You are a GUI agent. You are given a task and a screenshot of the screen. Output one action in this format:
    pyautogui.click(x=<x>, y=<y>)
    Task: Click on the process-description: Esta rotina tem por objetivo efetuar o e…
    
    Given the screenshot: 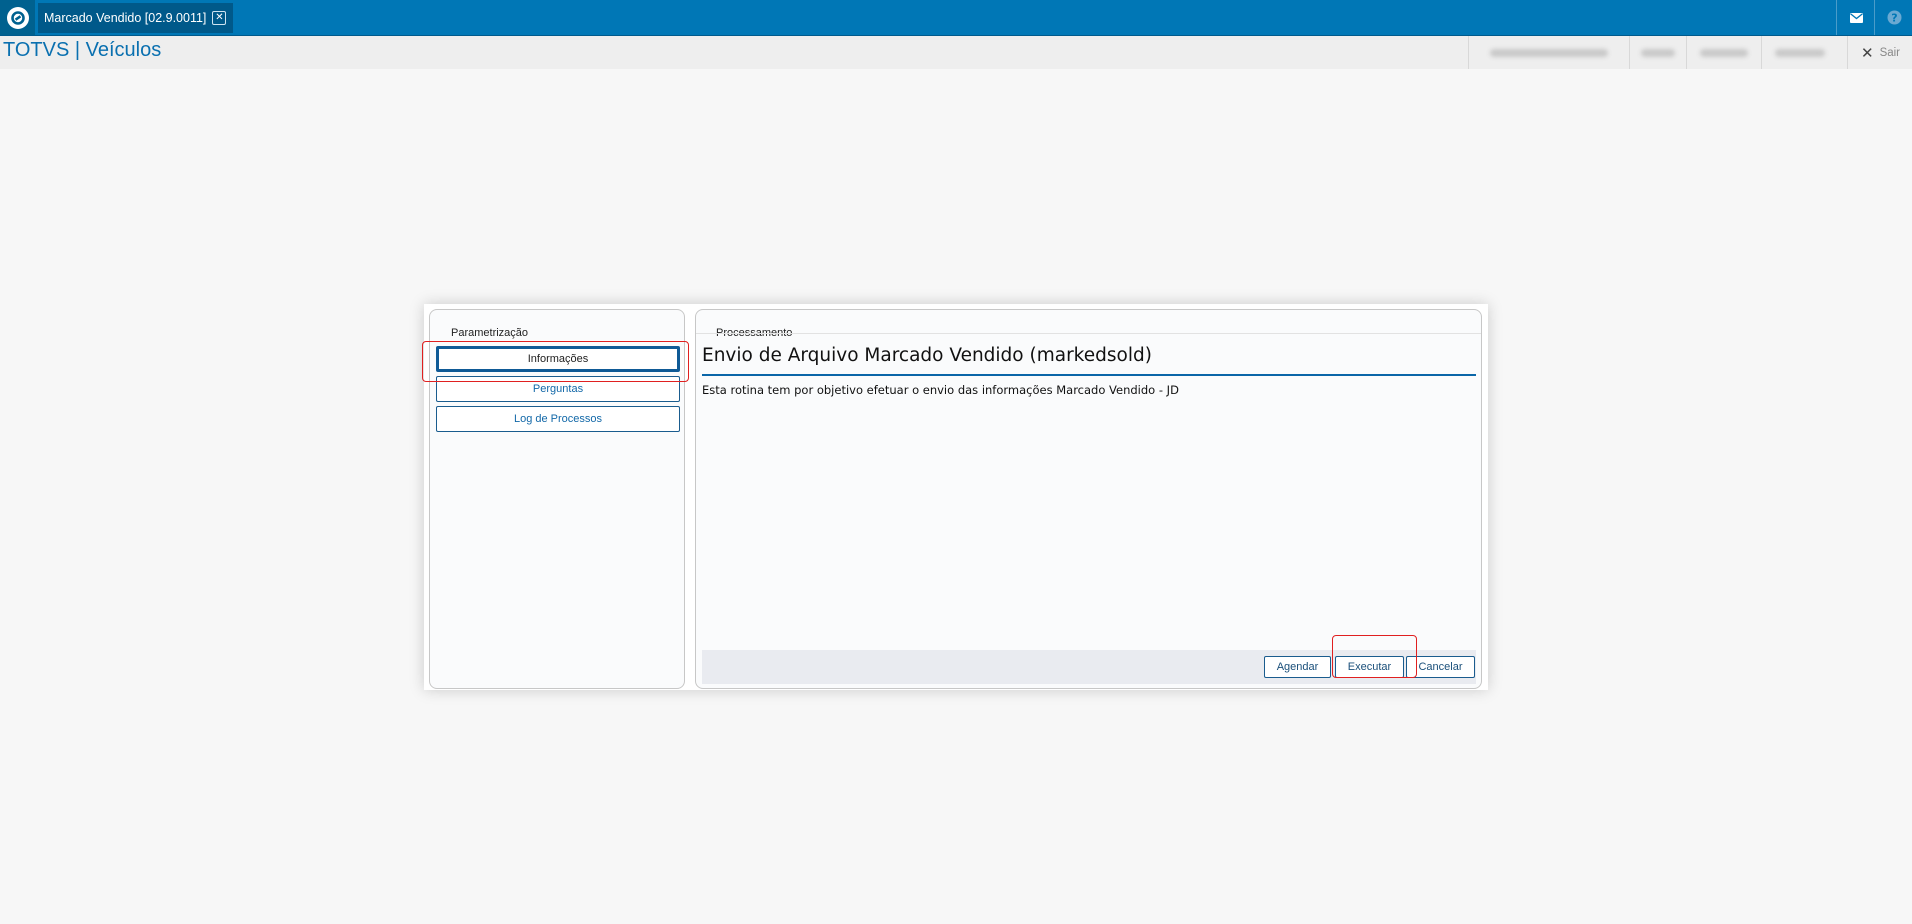 What is the action you would take?
    pyautogui.click(x=940, y=390)
    